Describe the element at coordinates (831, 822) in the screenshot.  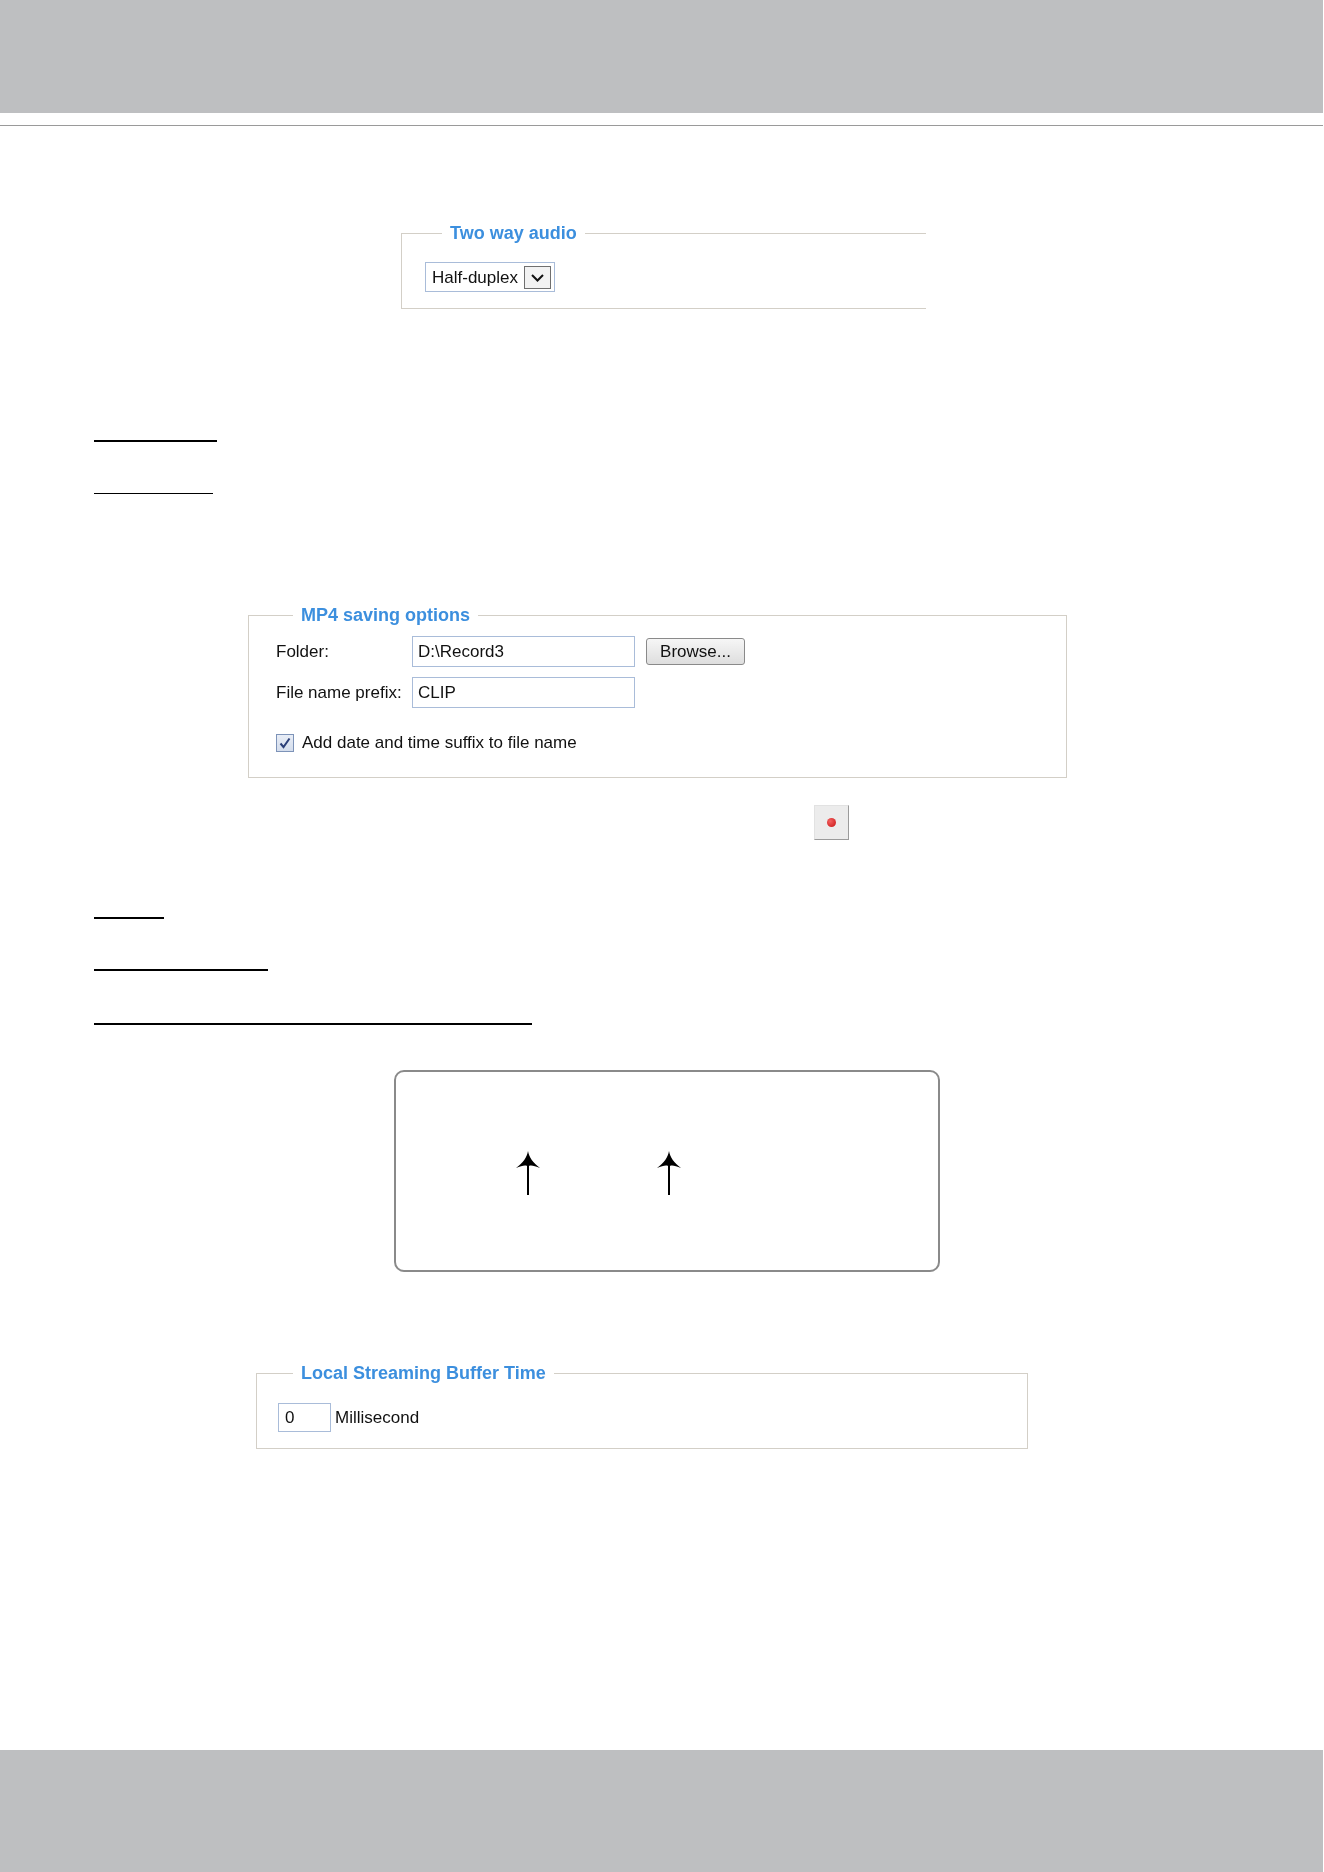
I see `record-button` at that location.